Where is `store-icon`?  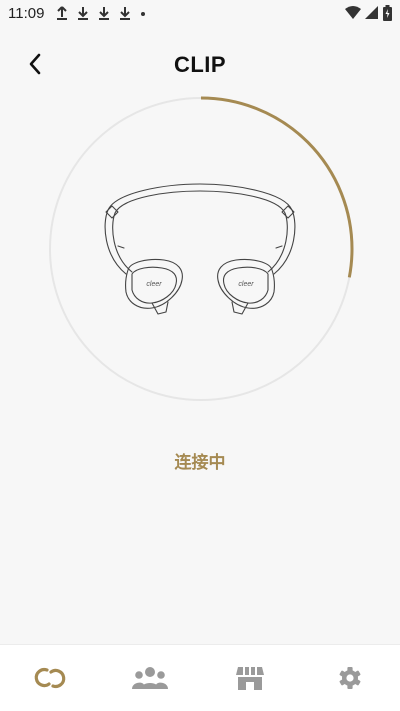
store-icon is located at coordinates (250, 678).